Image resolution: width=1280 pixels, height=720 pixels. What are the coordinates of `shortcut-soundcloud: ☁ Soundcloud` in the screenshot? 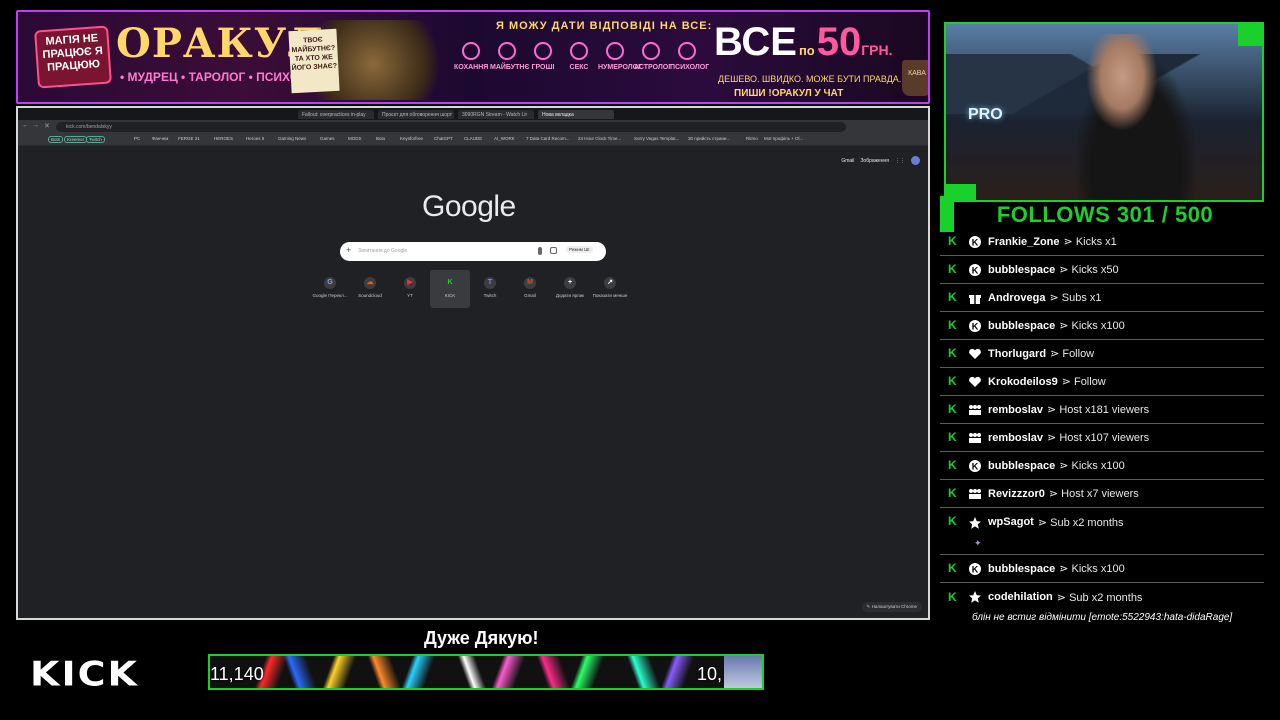 It's located at (370, 289).